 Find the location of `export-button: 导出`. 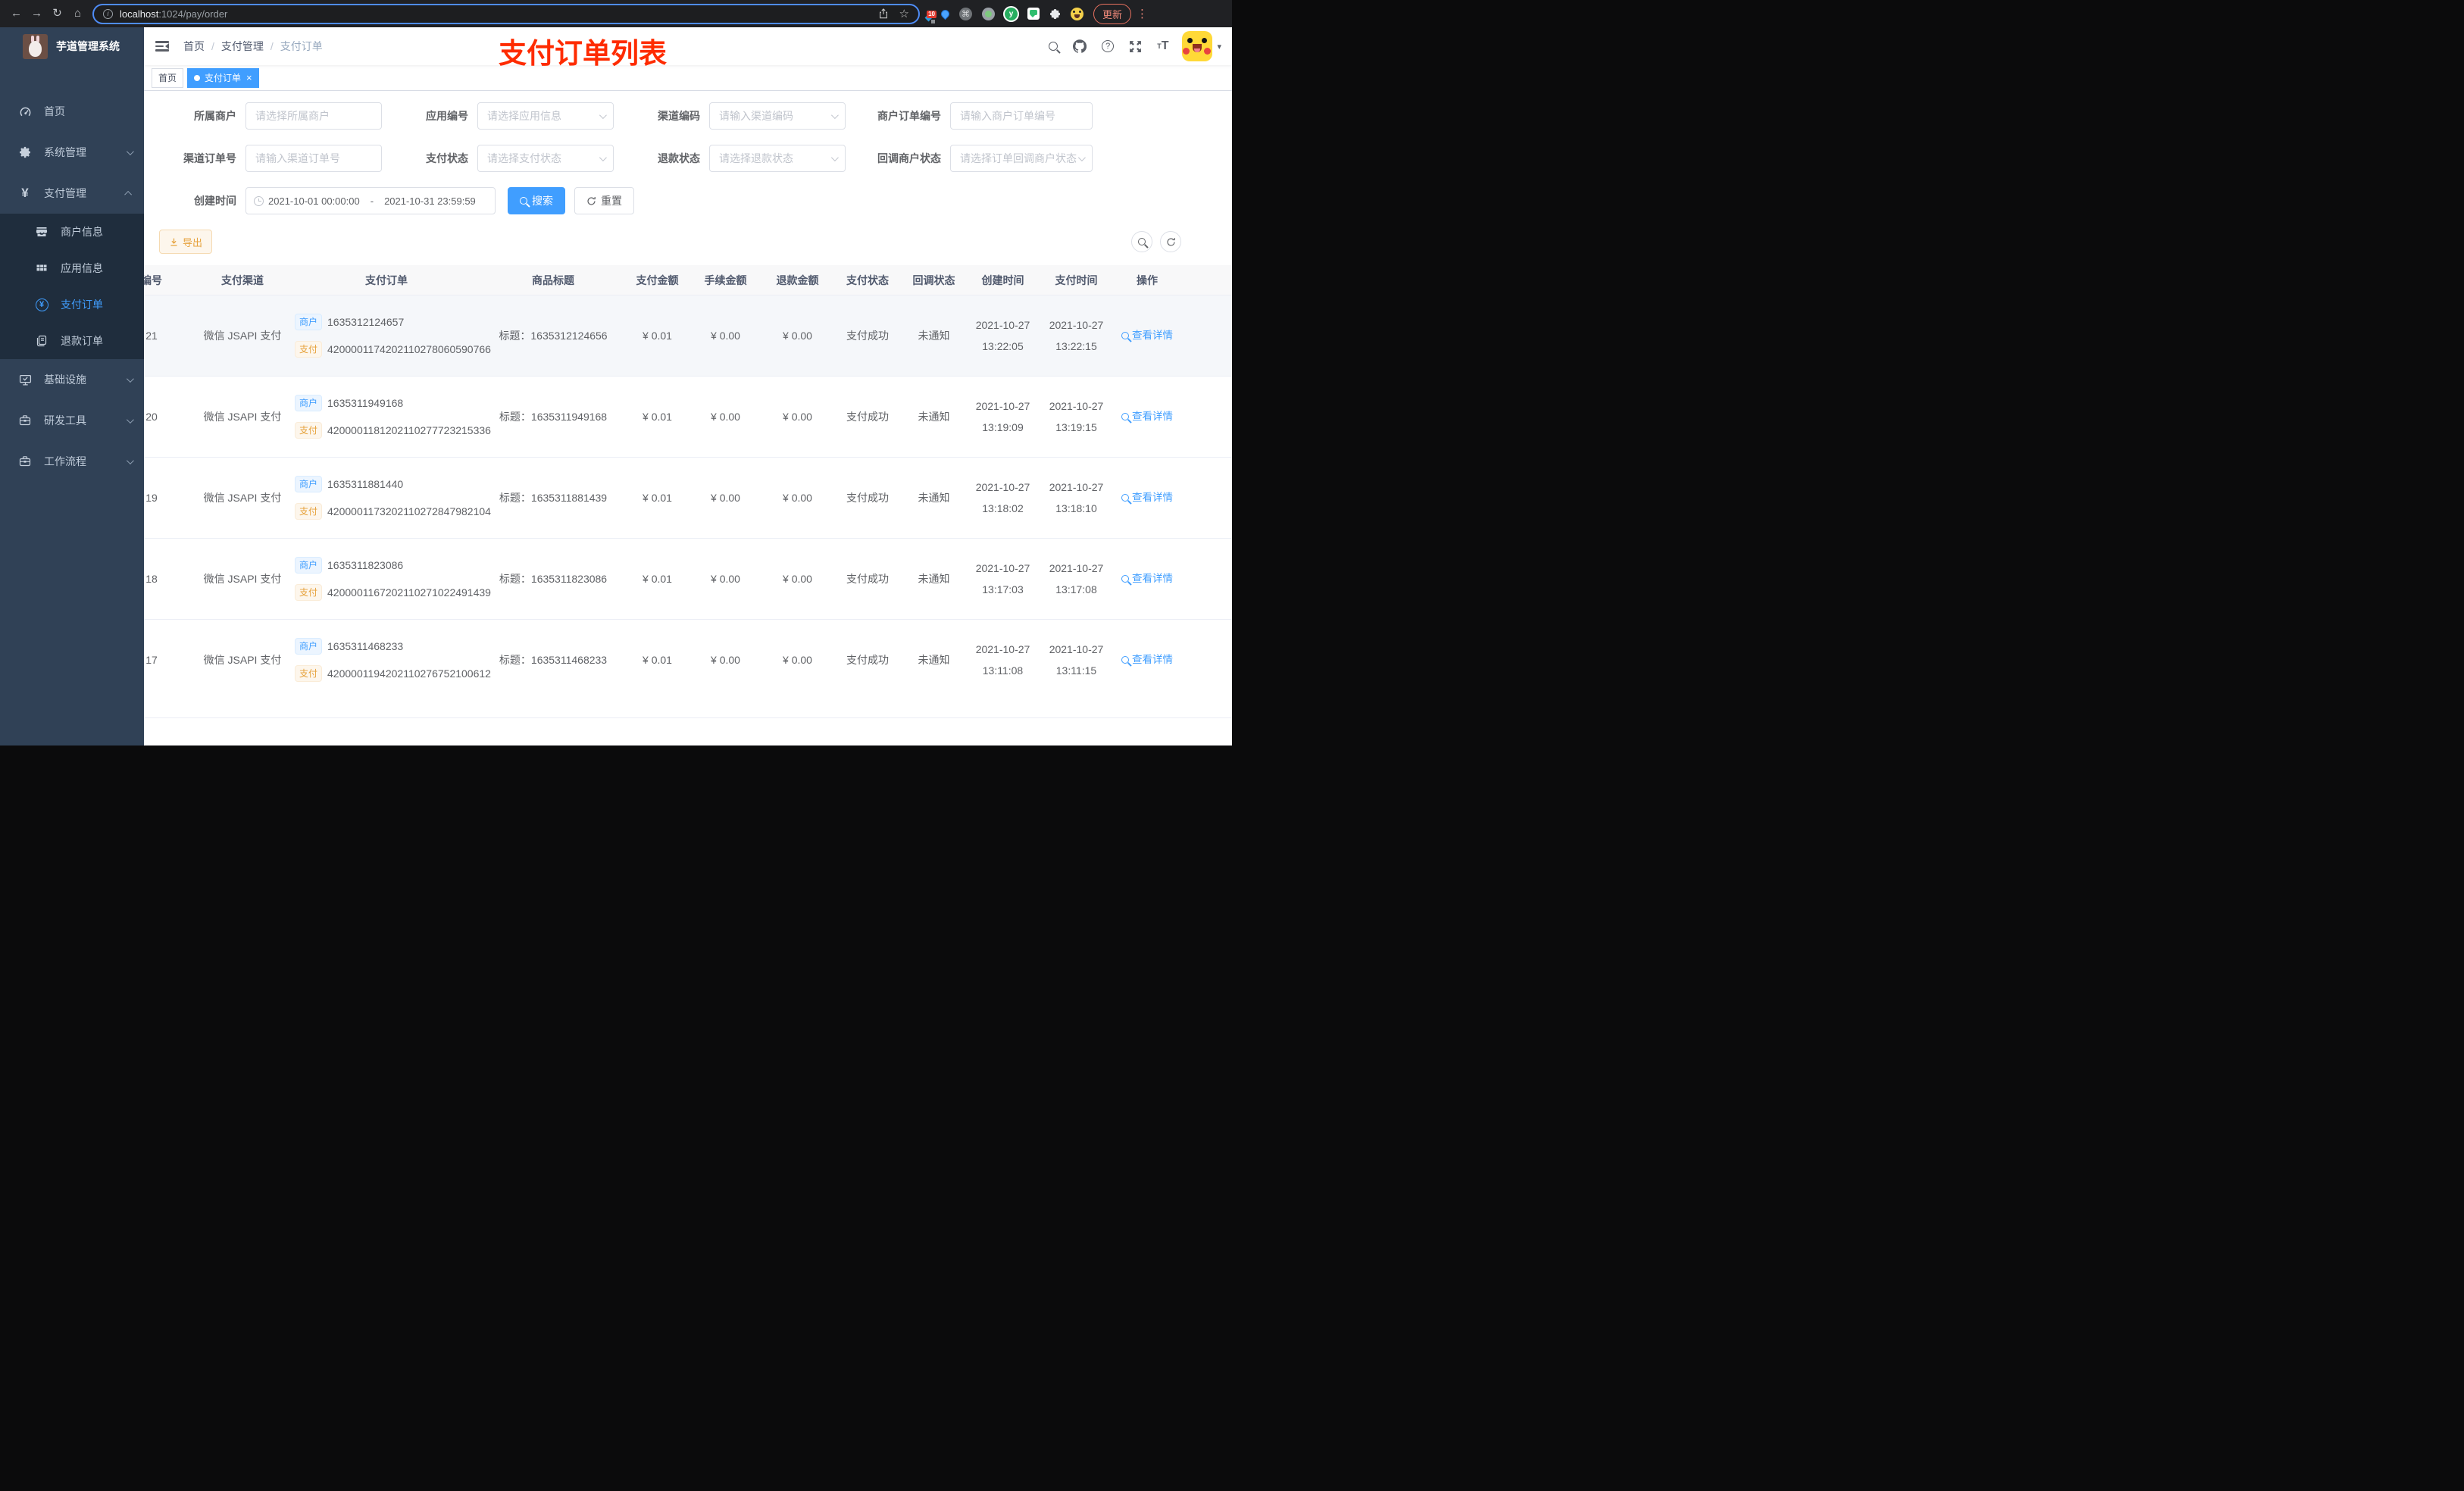

export-button: 导出 is located at coordinates (186, 242).